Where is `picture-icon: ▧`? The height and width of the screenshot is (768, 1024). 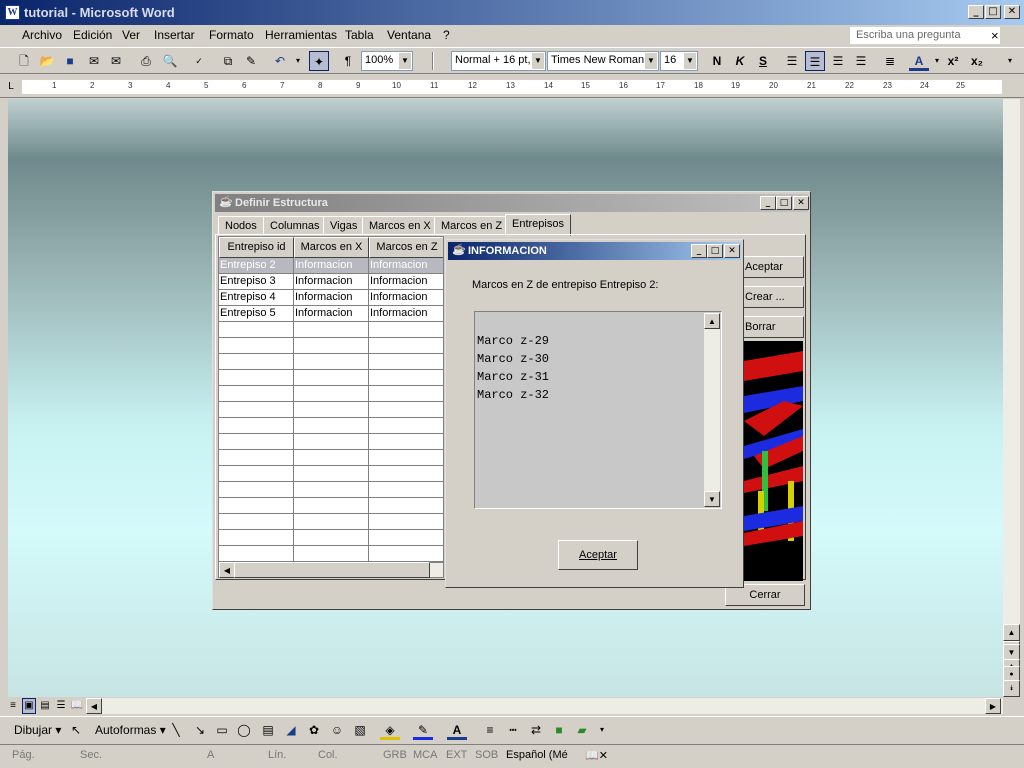 picture-icon: ▧ is located at coordinates (360, 730).